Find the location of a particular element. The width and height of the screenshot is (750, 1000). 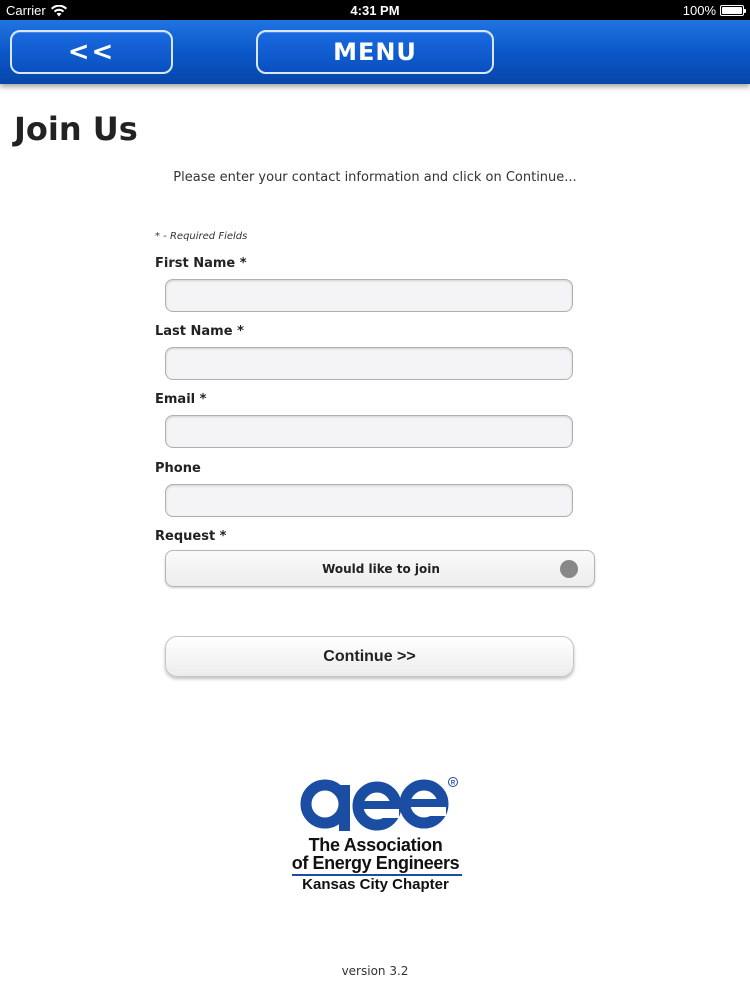

logo-text-line2: of Energy Engineers is located at coordinates (375, 863).